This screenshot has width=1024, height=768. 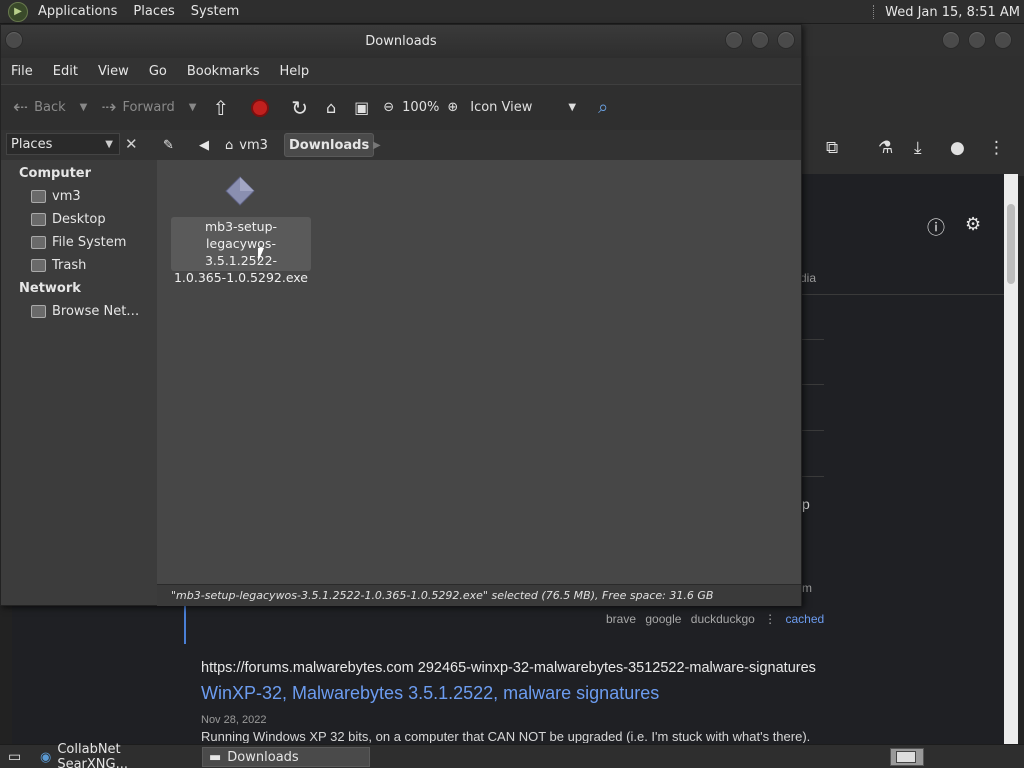 I want to click on sidebar-item-trash: Trash, so click(x=58, y=265).